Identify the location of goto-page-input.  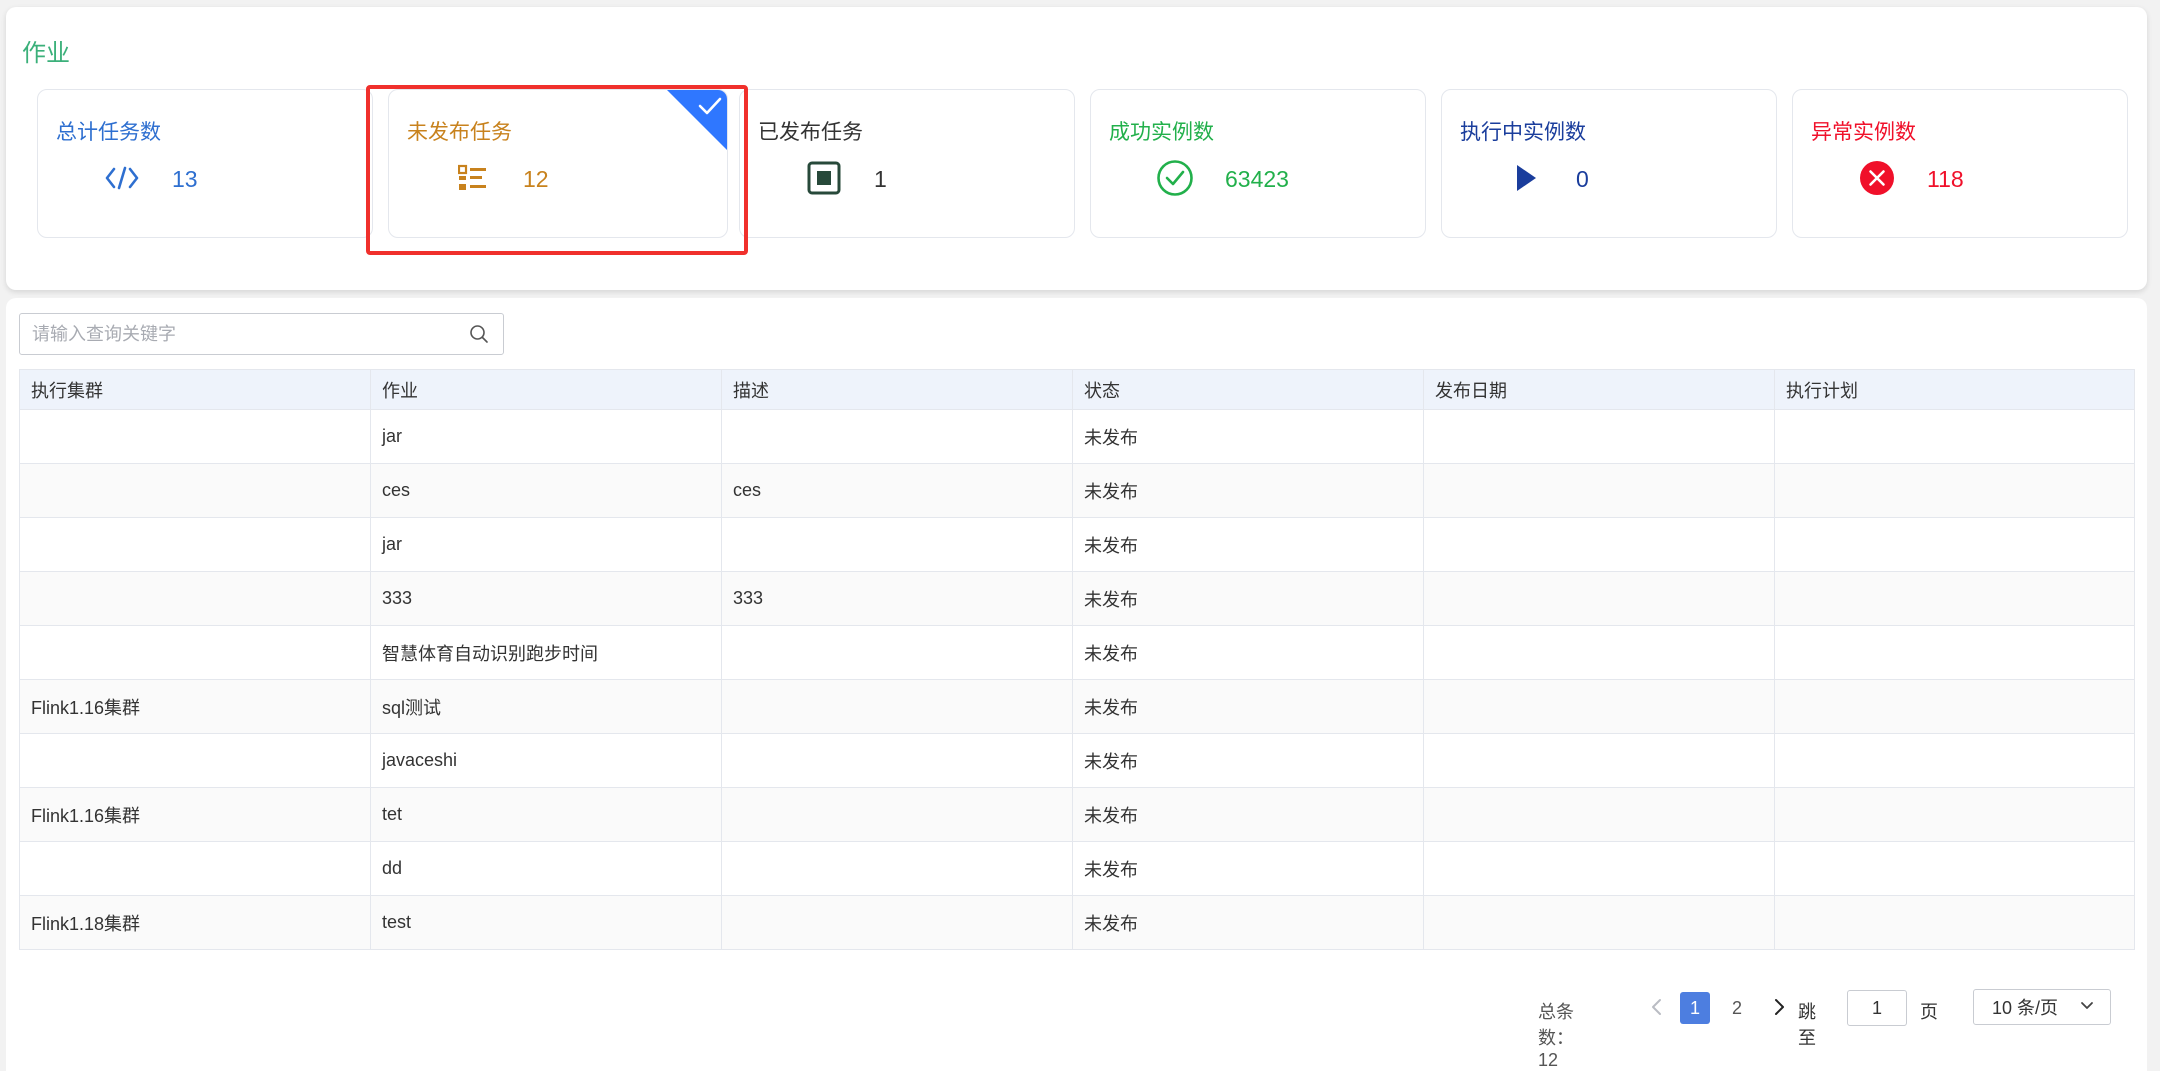
(1877, 1008).